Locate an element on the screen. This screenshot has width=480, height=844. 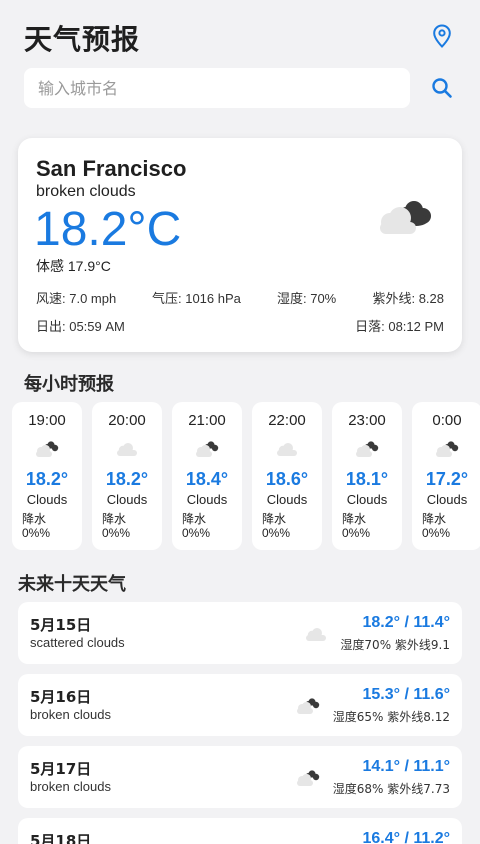
hour-time: 23:00 is located at coordinates (367, 420).